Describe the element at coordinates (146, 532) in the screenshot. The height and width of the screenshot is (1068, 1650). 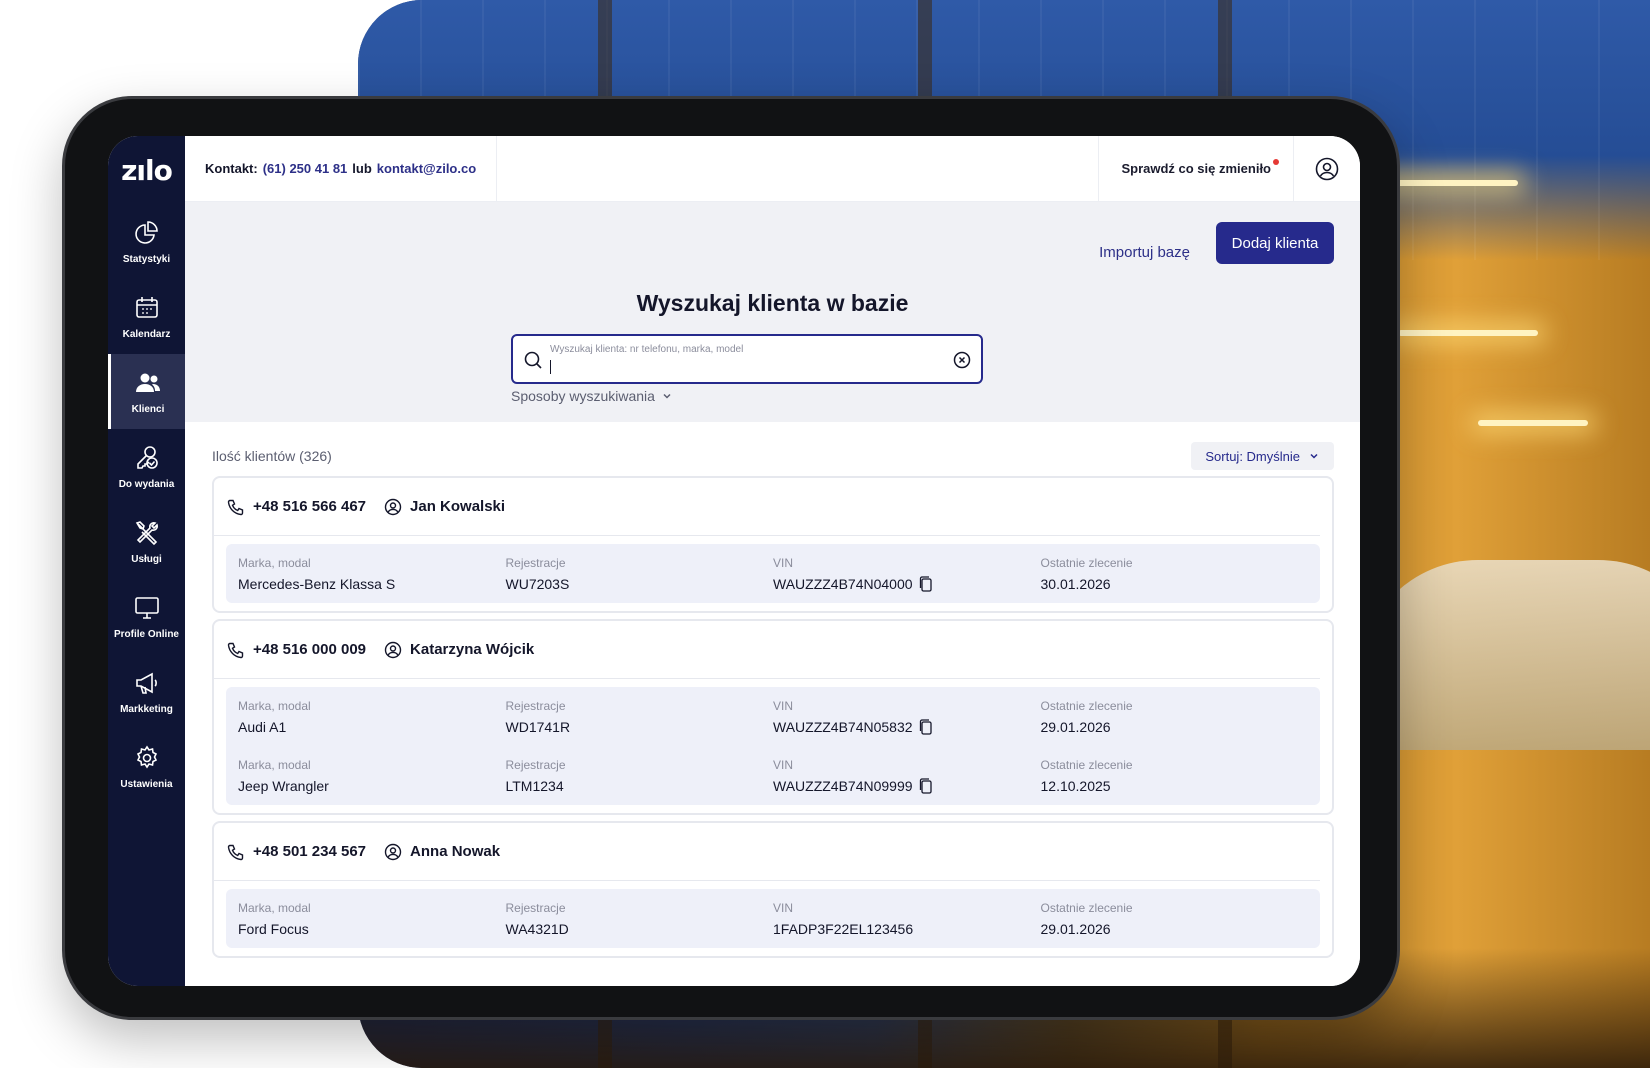
I see `tools-icon` at that location.